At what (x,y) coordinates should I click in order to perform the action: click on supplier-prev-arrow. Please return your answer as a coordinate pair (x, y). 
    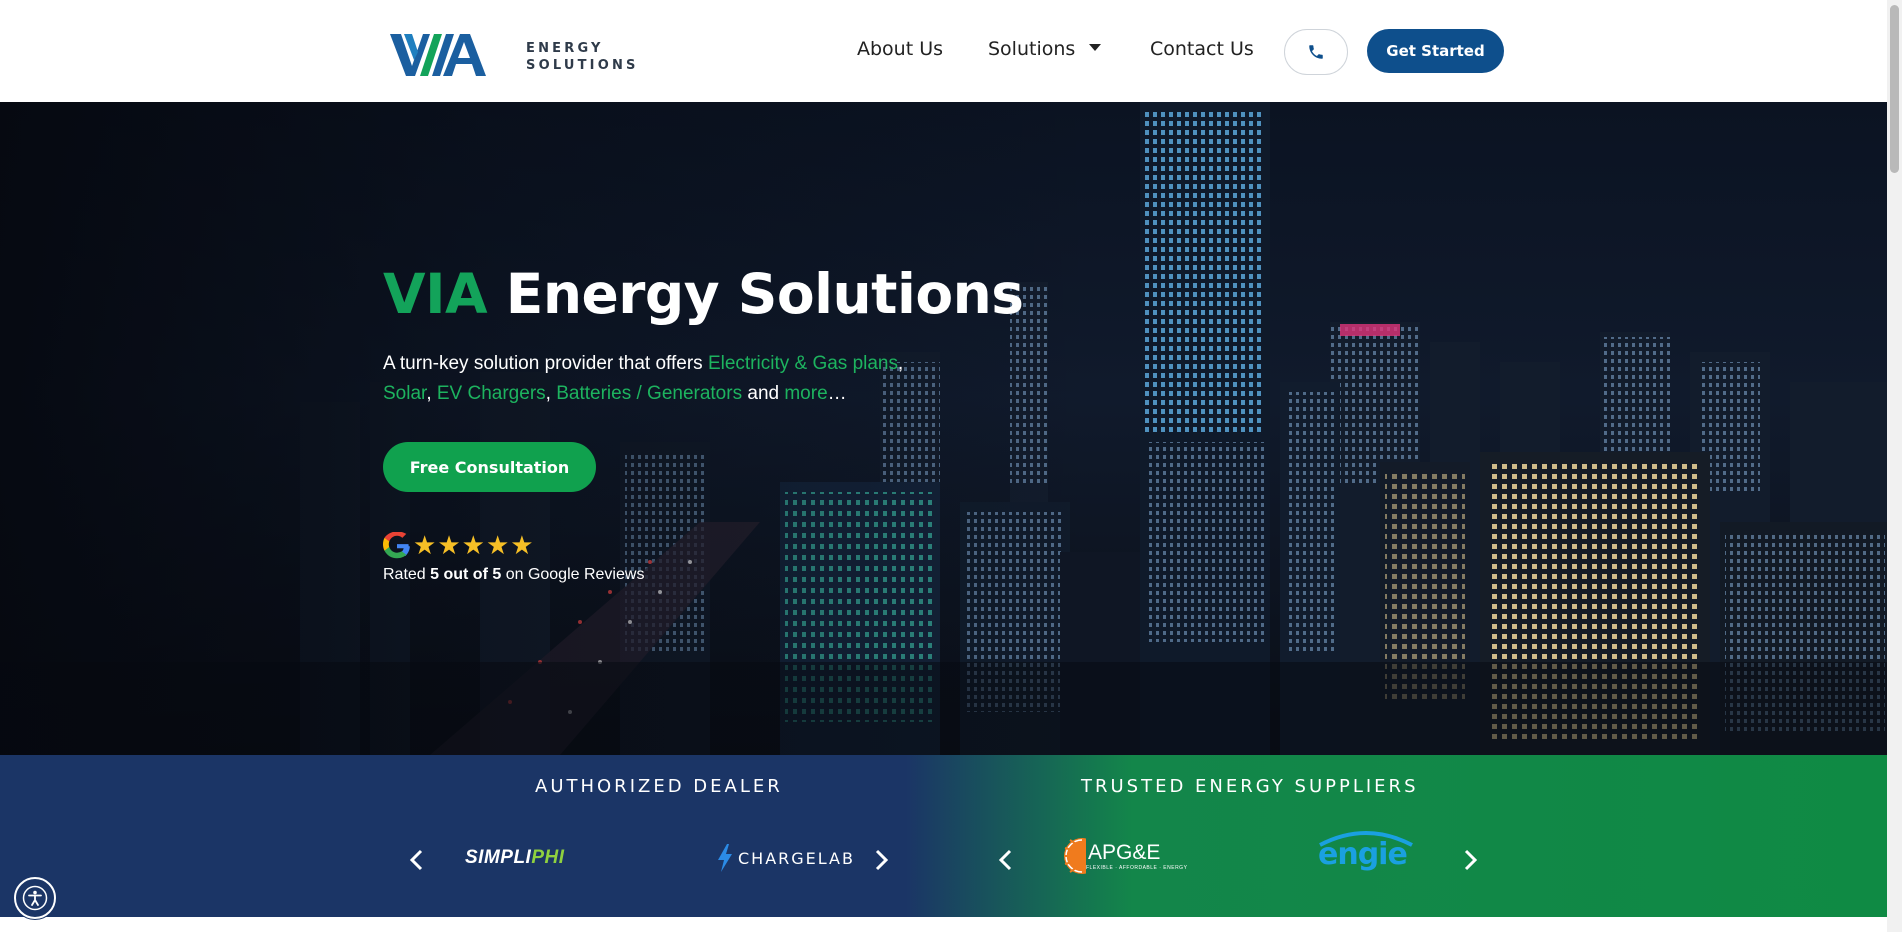
    Looking at the image, I should click on (1006, 860).